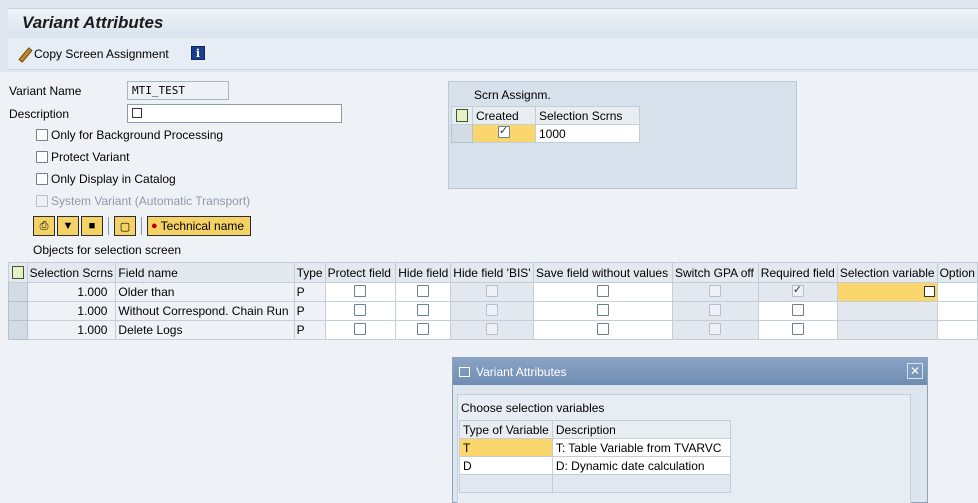 Image resolution: width=978 pixels, height=503 pixels. What do you see at coordinates (101, 54) in the screenshot?
I see `copy-screen-assignment-label: Copy Screen Assignment` at bounding box center [101, 54].